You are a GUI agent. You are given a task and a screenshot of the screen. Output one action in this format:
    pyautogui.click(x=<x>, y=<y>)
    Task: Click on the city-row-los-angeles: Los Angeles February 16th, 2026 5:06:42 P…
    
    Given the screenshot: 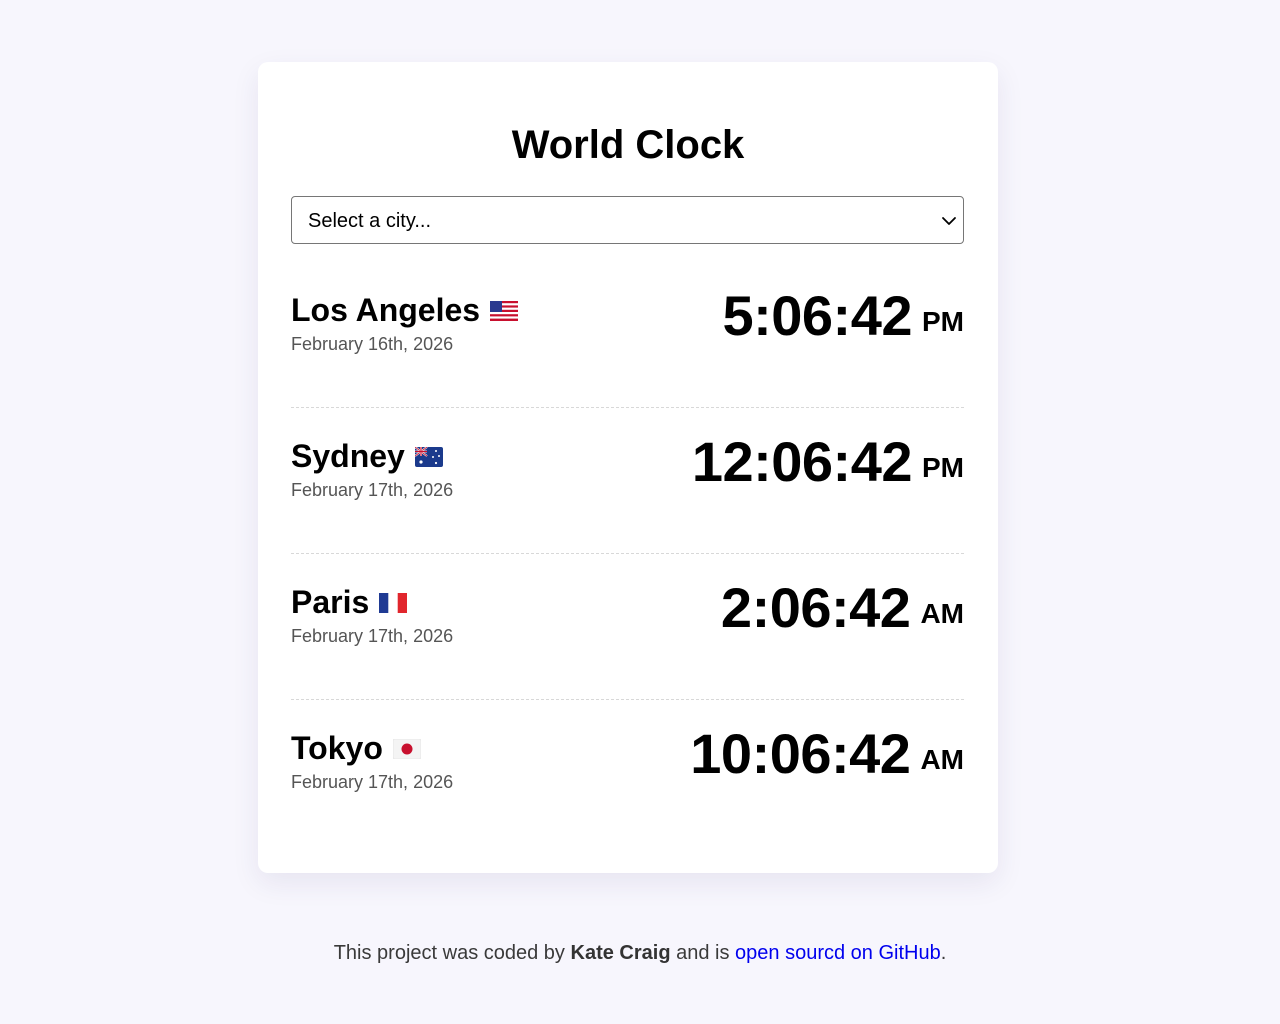 What is the action you would take?
    pyautogui.click(x=627, y=335)
    